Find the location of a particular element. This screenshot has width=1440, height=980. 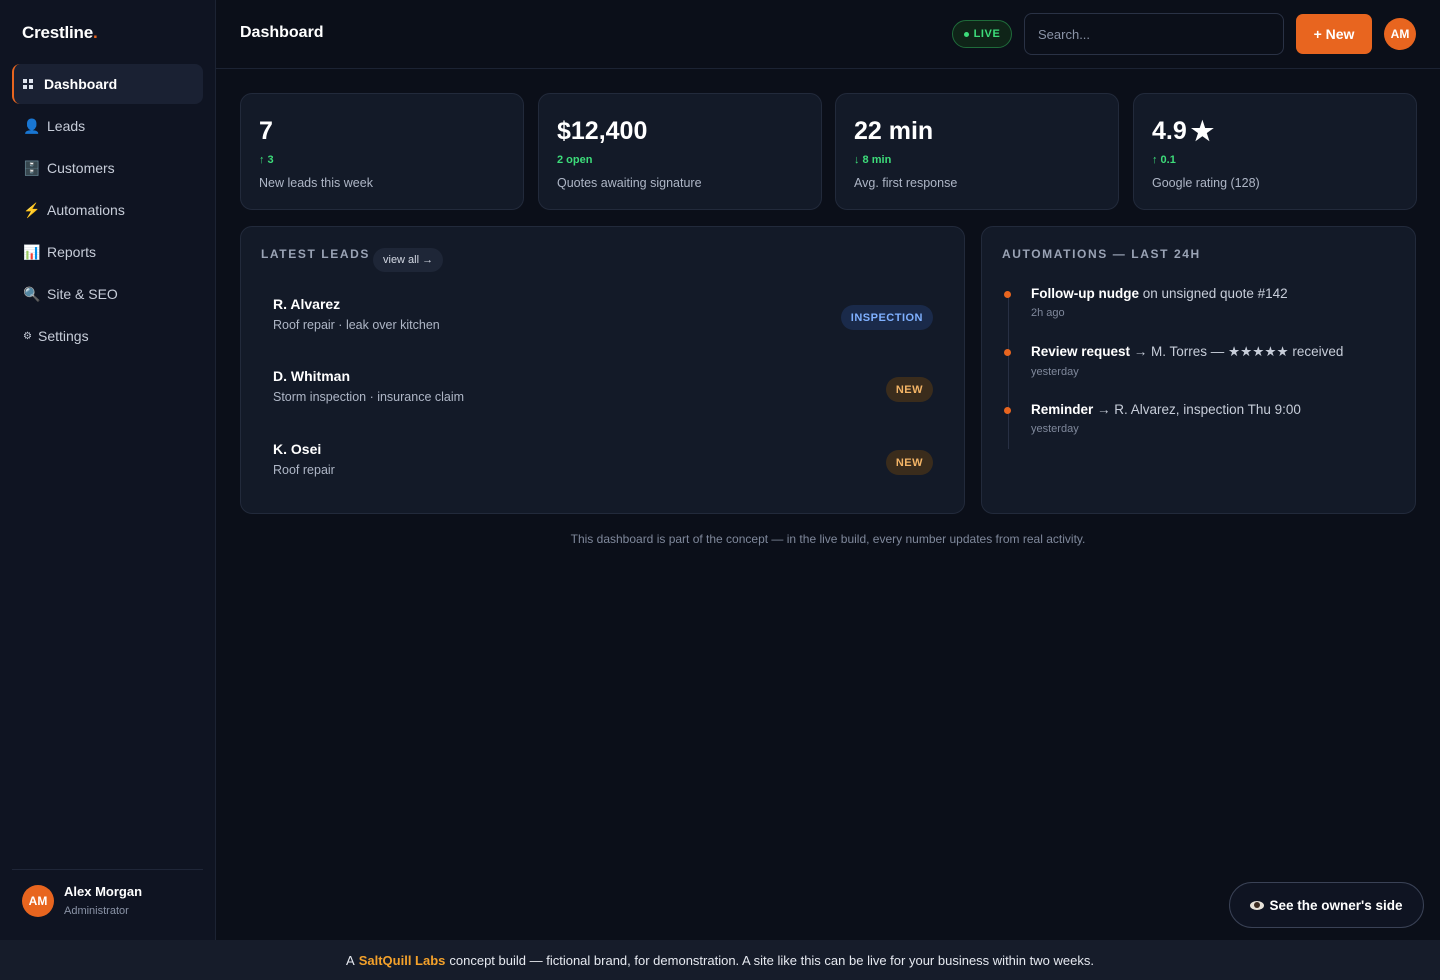

lead-description: Roof repair · leak over kitchen is located at coordinates (356, 325).